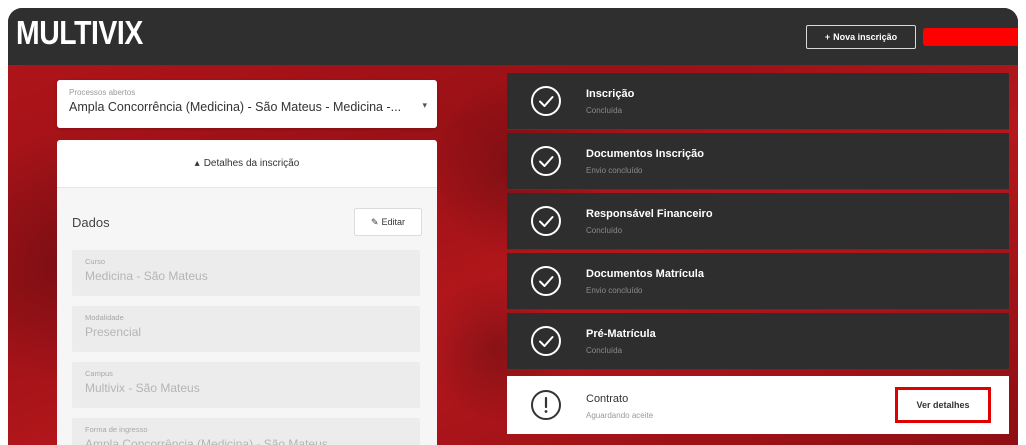 The width and height of the screenshot is (1026, 445). I want to click on step-responsavel-financeiro: Responsável Financeiro Concluído, so click(758, 221).